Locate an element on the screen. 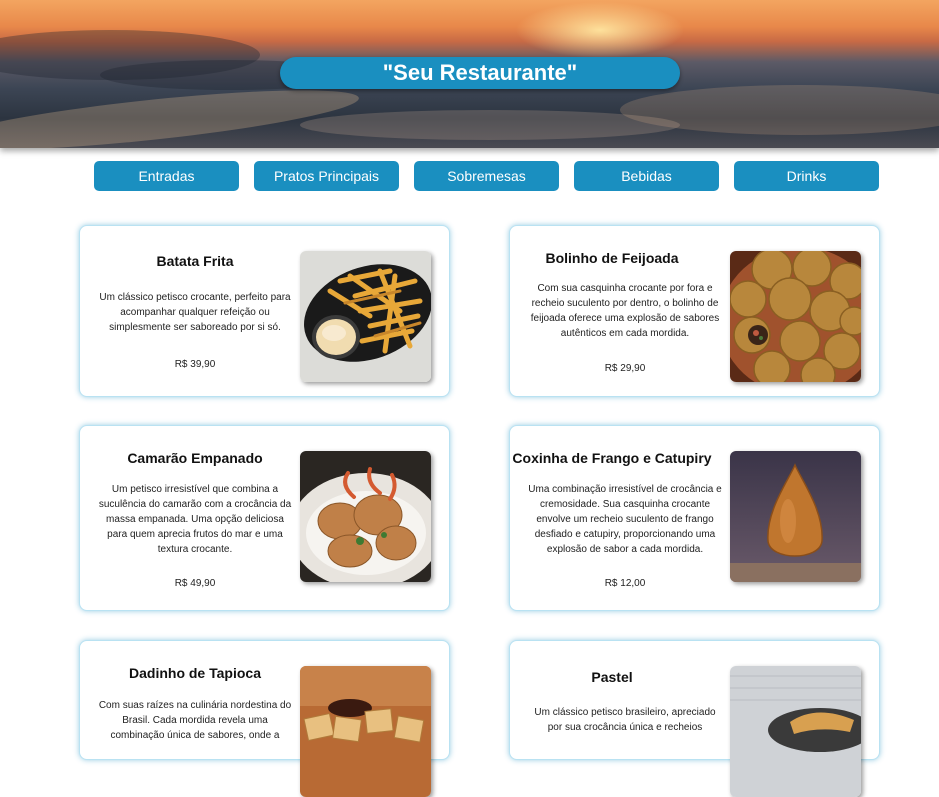 The width and height of the screenshot is (939, 797). nav-drinks-button: Drinks is located at coordinates (806, 176).